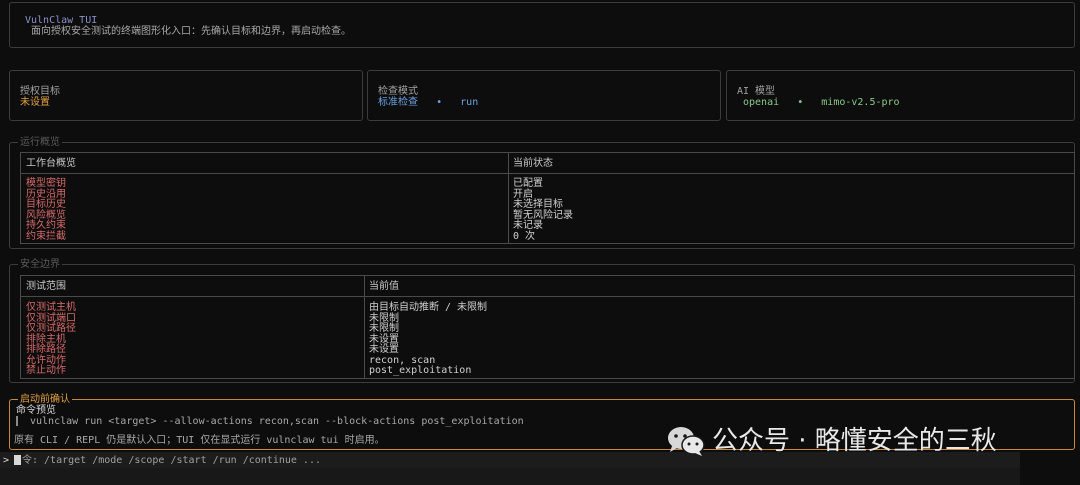 The width and height of the screenshot is (1080, 485). I want to click on boundary-row-key: 仅测试路径, so click(51, 328).